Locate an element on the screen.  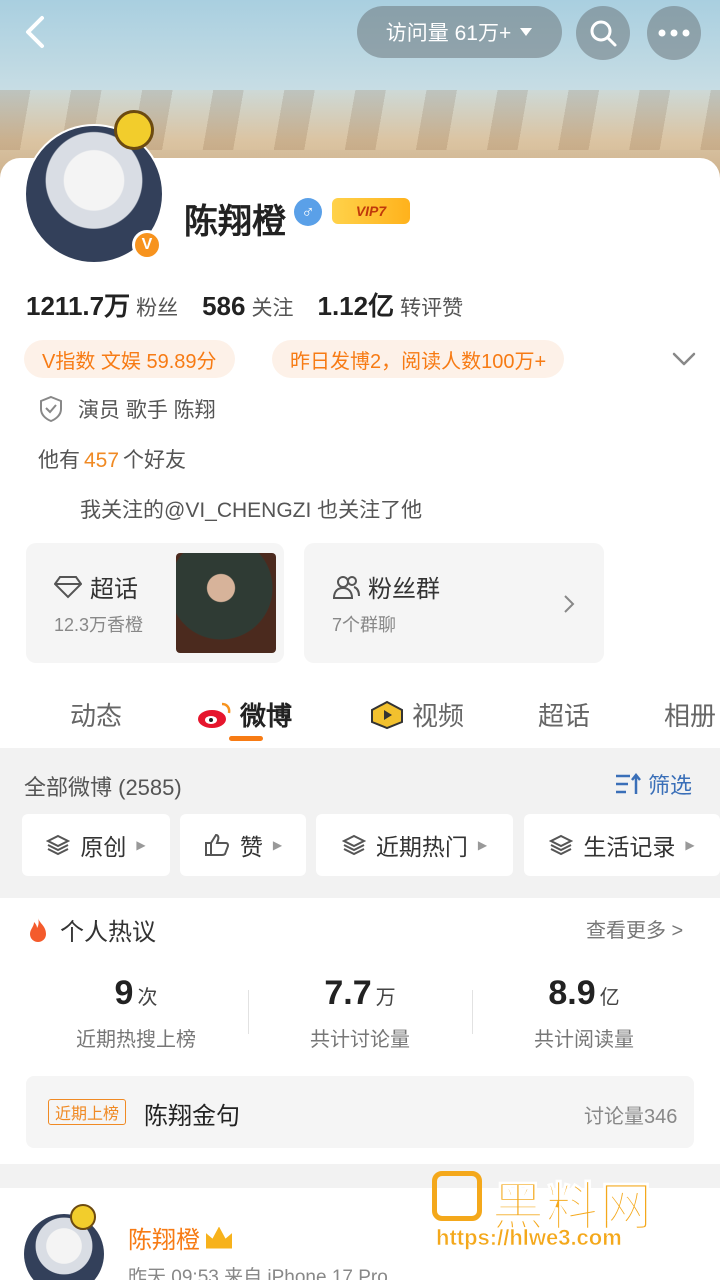
metric-hot-search: 9次 近期热搜上榜 is located at coordinates (136, 1013).